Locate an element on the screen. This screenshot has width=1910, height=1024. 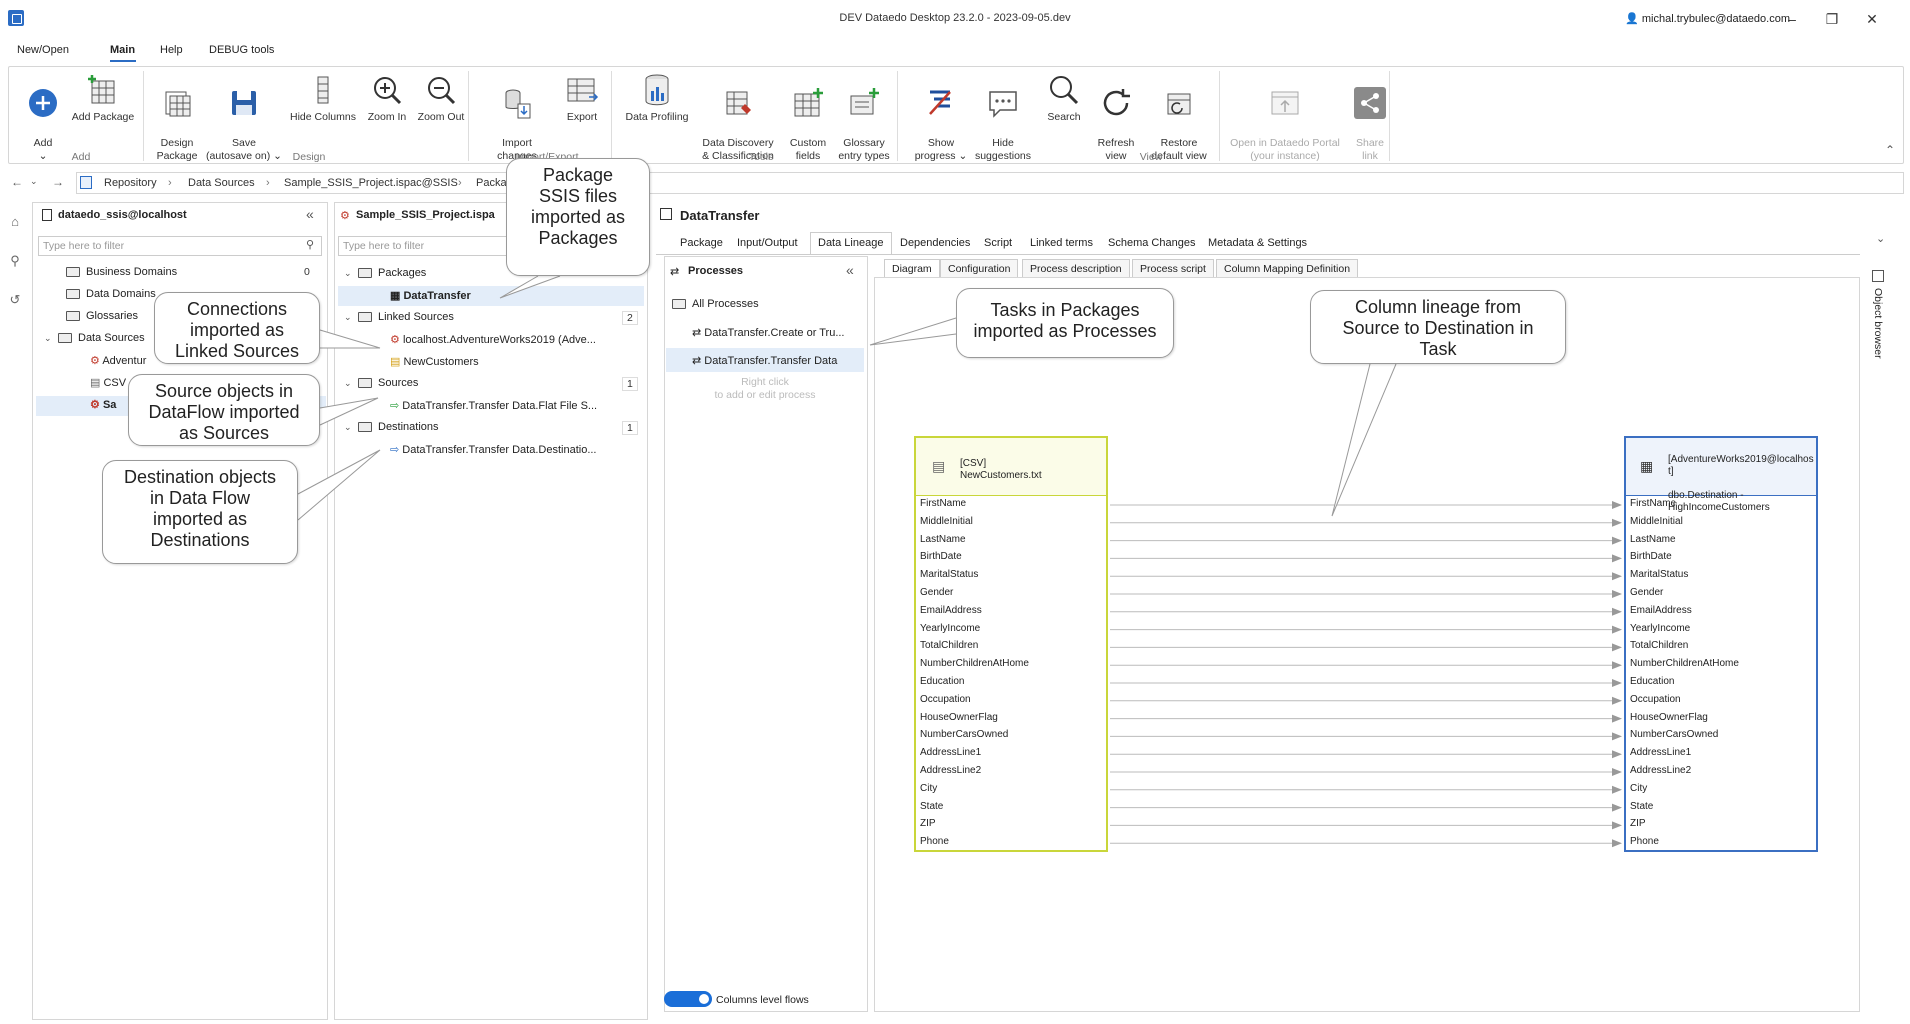
callout-tasks: Tasks in Packages imported as Processes is located at coordinates (1065, 323).